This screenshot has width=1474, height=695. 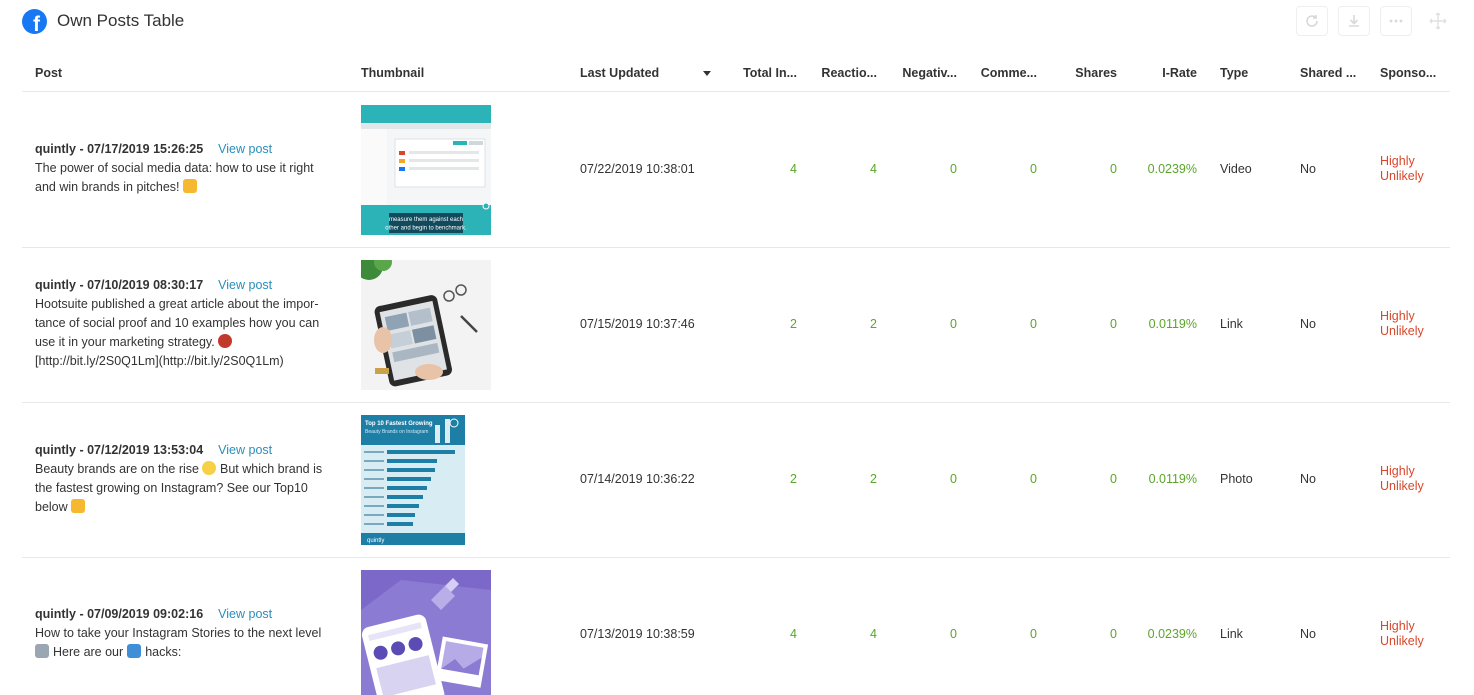 I want to click on last-updated-cell: 07/13/2019 10:38:59, so click(x=637, y=634).